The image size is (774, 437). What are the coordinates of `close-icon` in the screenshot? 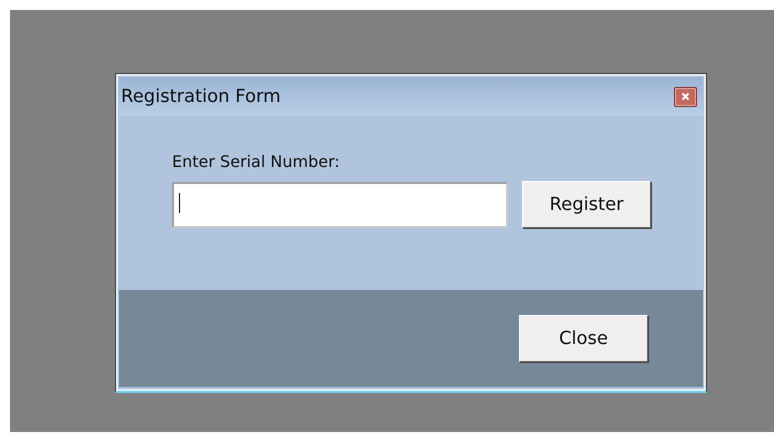 It's located at (685, 96).